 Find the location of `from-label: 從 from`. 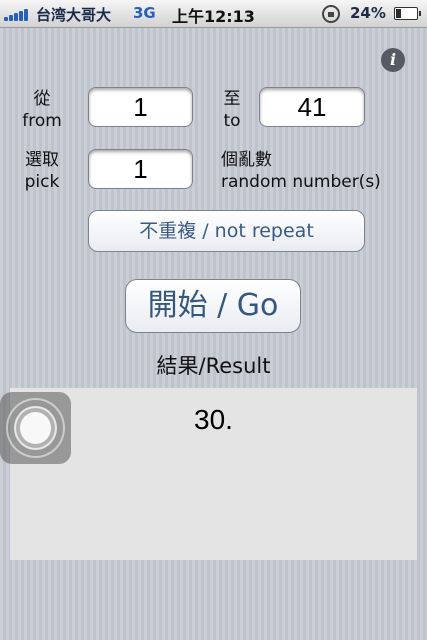

from-label: 從 from is located at coordinates (42, 110).